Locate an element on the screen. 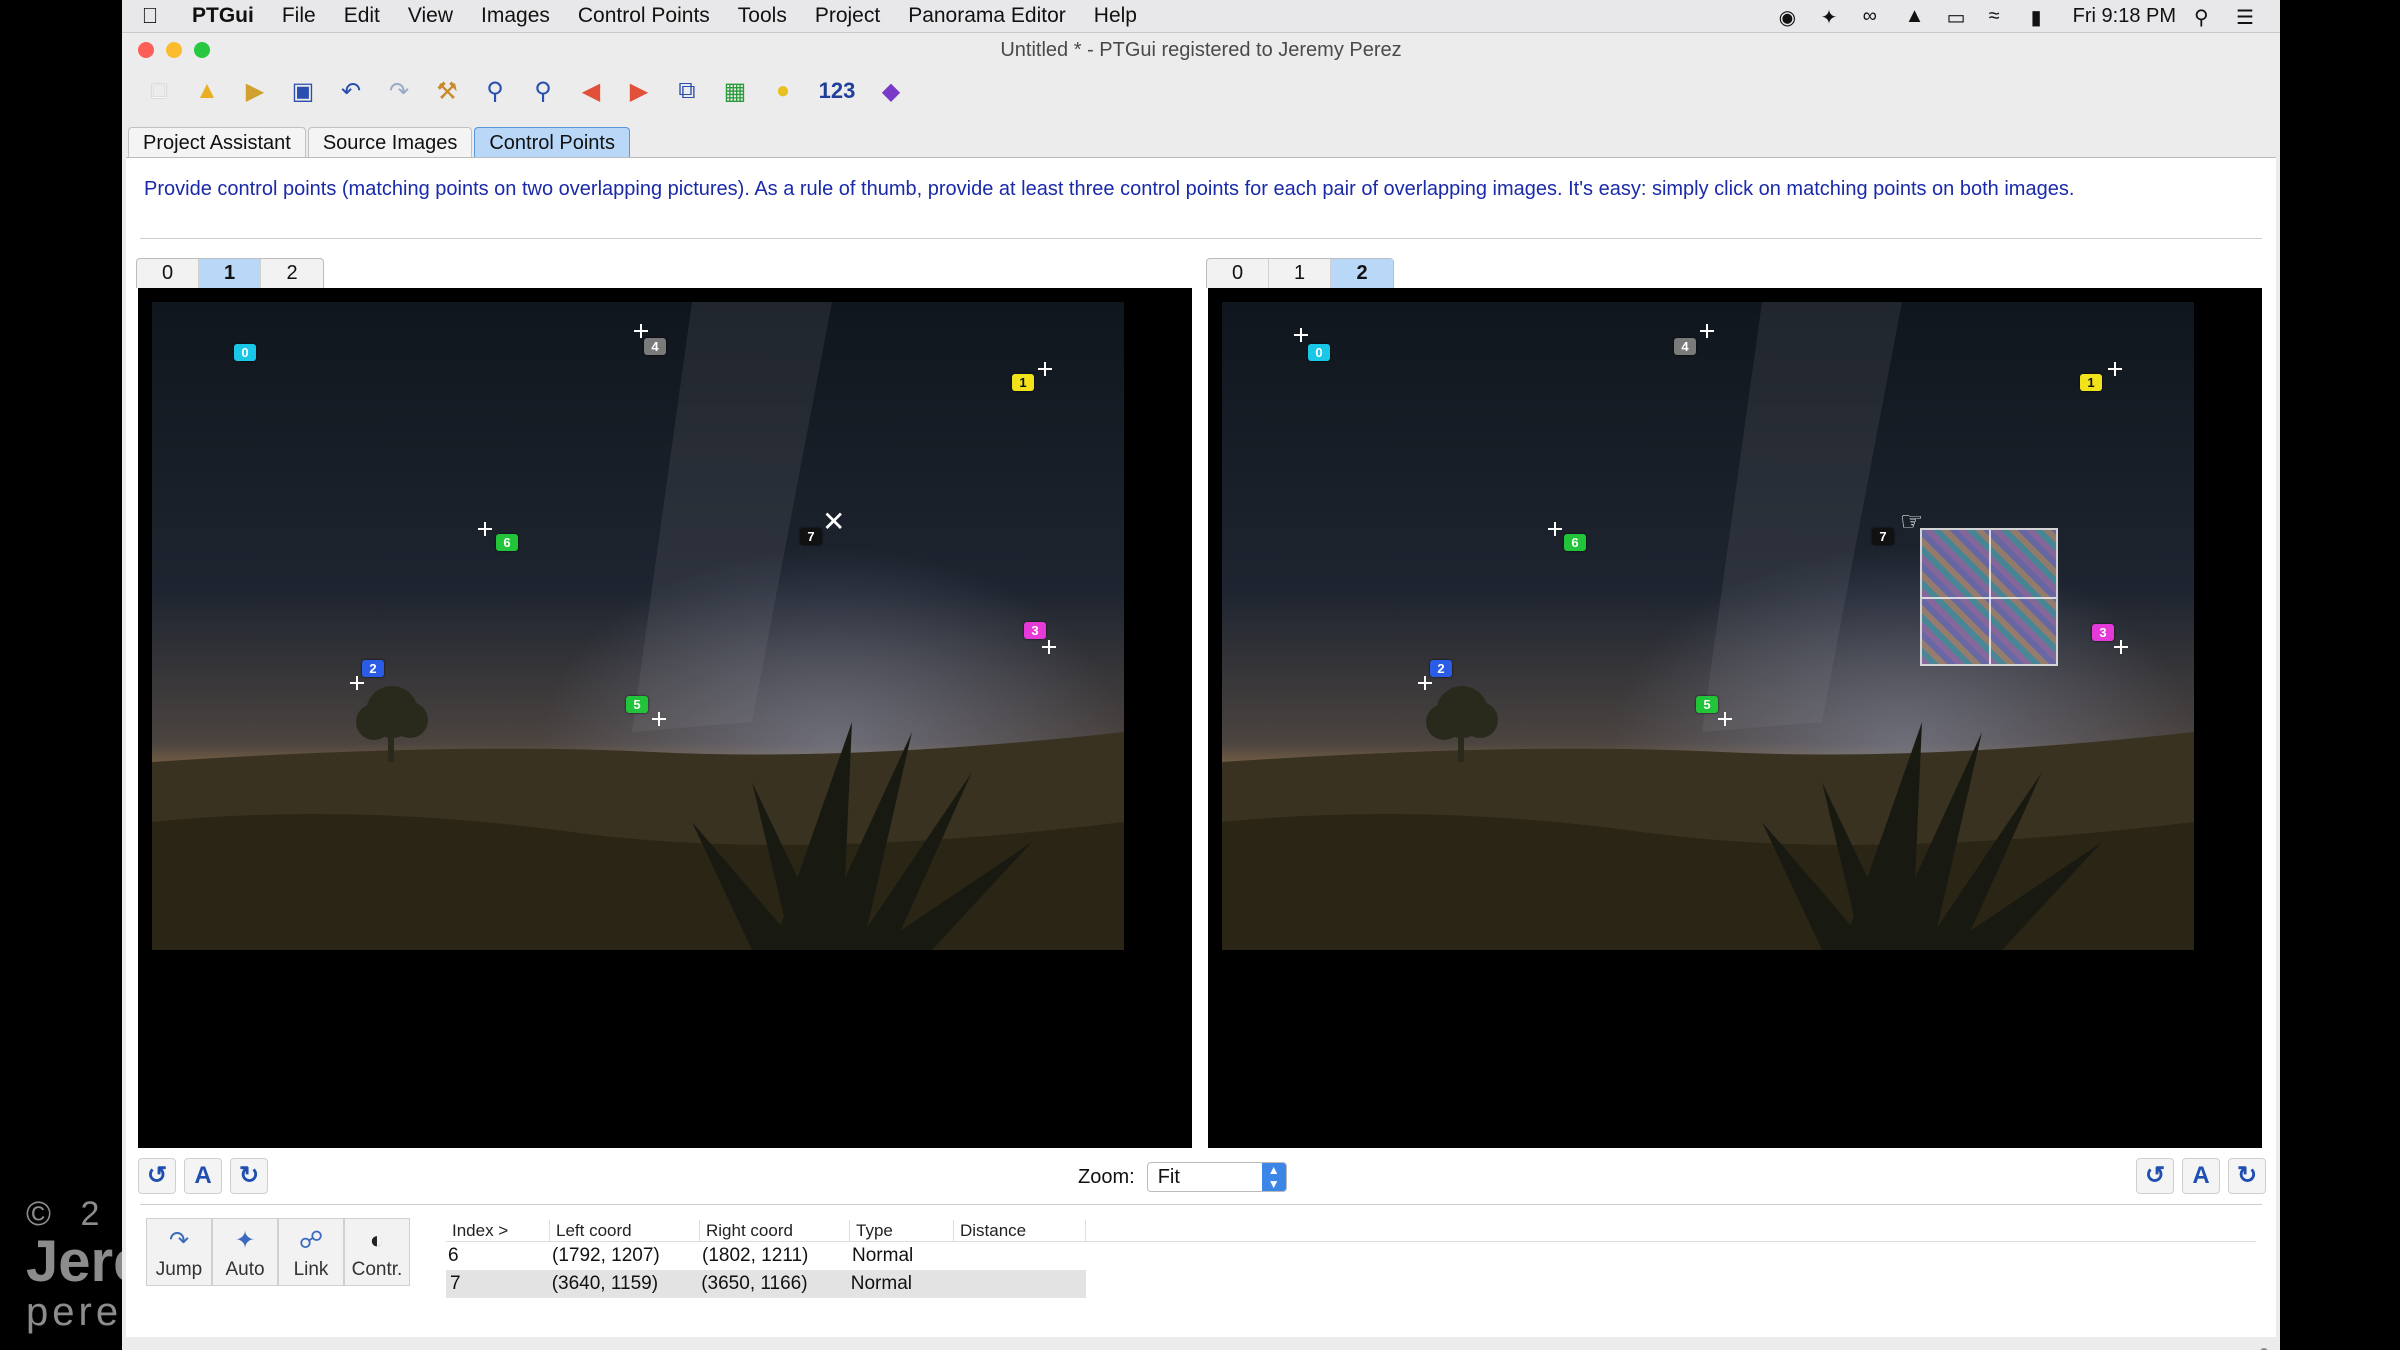 The width and height of the screenshot is (2400, 1350). layers-icon: ◆ is located at coordinates (891, 91).